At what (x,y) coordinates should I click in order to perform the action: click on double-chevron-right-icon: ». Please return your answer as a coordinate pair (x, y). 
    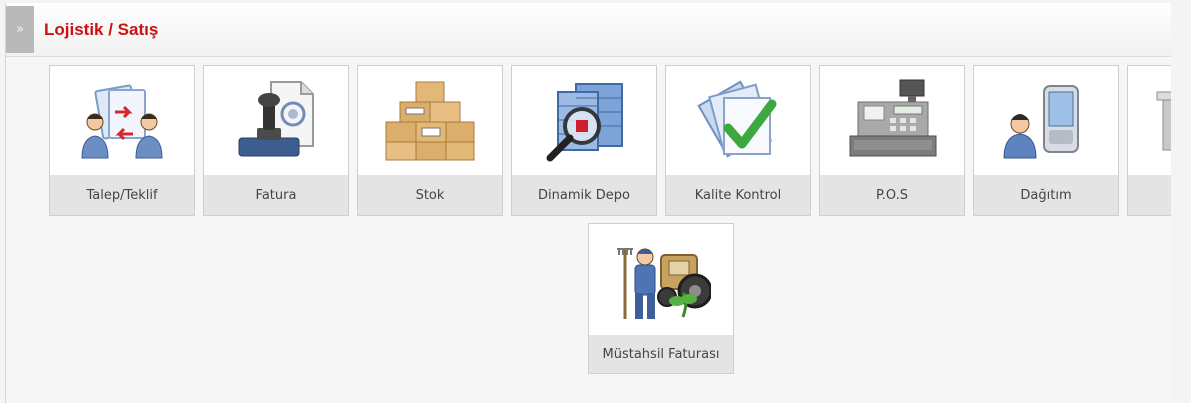
    Looking at the image, I should click on (20, 29).